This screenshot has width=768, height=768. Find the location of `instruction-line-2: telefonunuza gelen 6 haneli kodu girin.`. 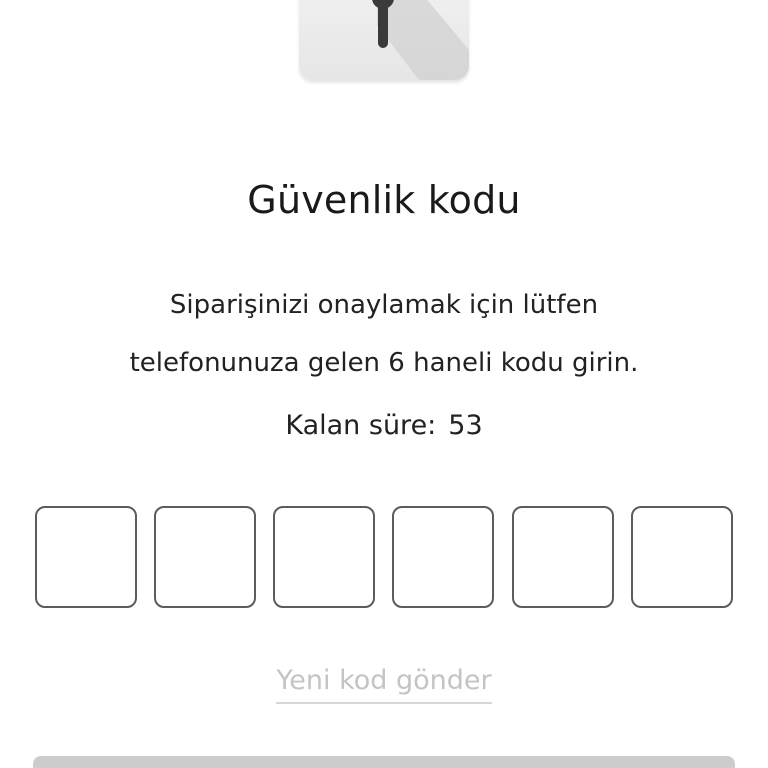

instruction-line-2: telefonunuza gelen 6 haneli kodu girin. is located at coordinates (384, 363).